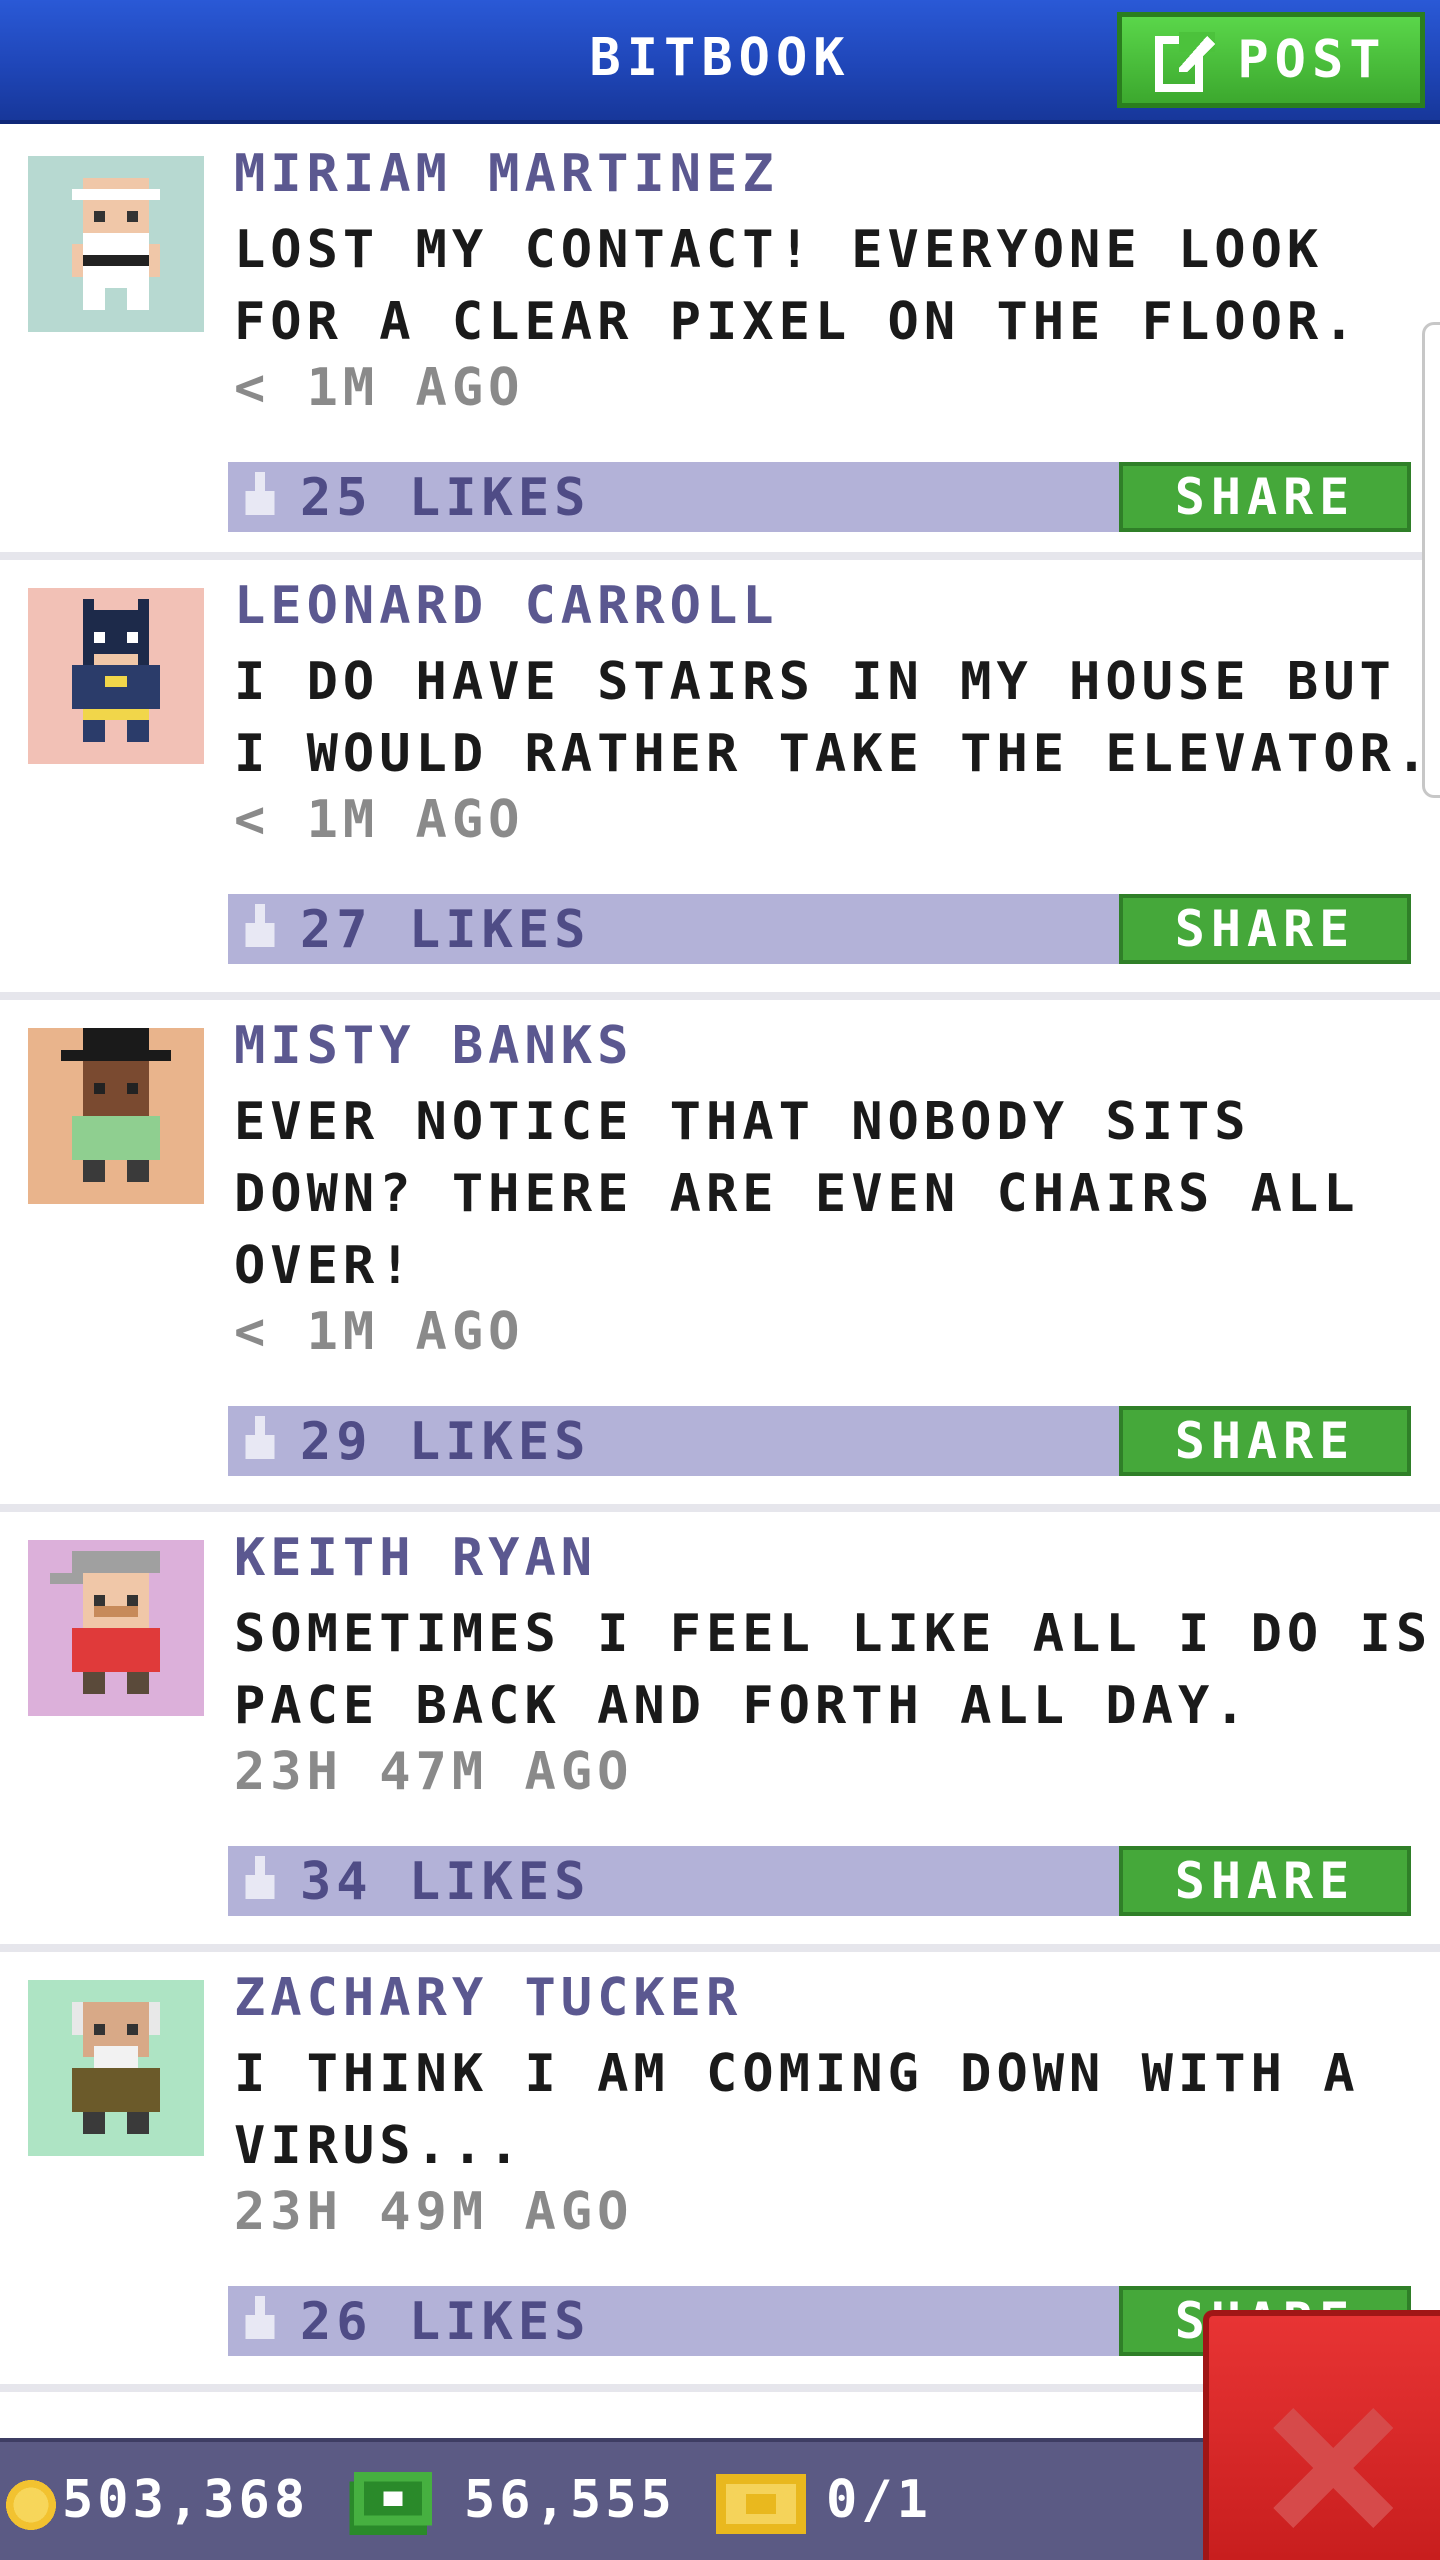  What do you see at coordinates (186, 2500) in the screenshot?
I see `coin-count: 503,368` at bounding box center [186, 2500].